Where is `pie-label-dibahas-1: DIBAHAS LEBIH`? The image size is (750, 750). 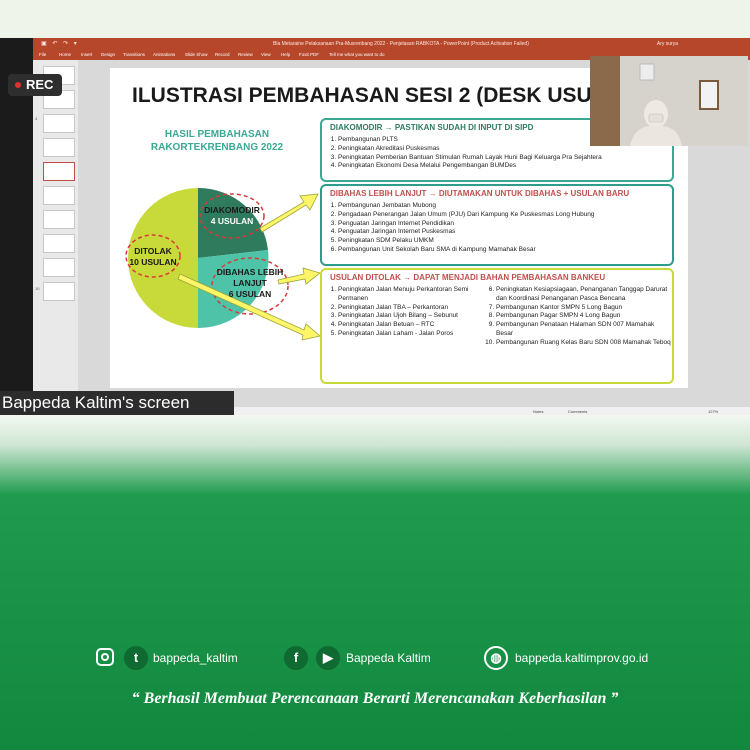
pie-label-dibahas-1: DIBAHAS LEBIH is located at coordinates (250, 272).